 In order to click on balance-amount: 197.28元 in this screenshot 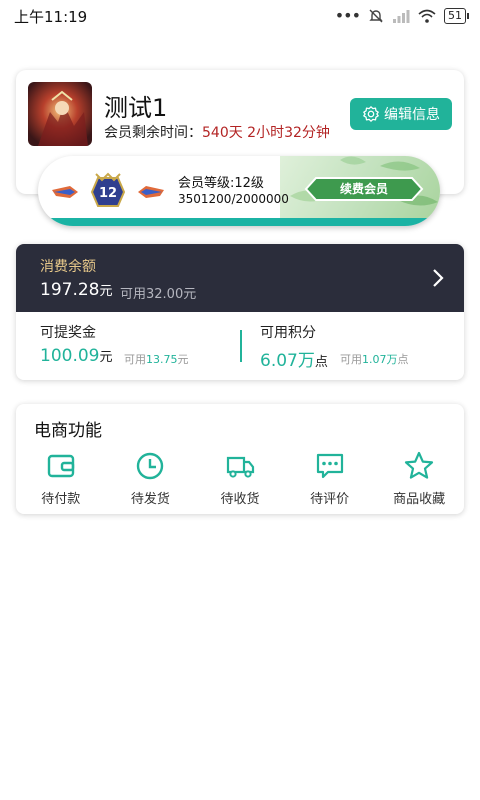, I will do `click(76, 290)`.